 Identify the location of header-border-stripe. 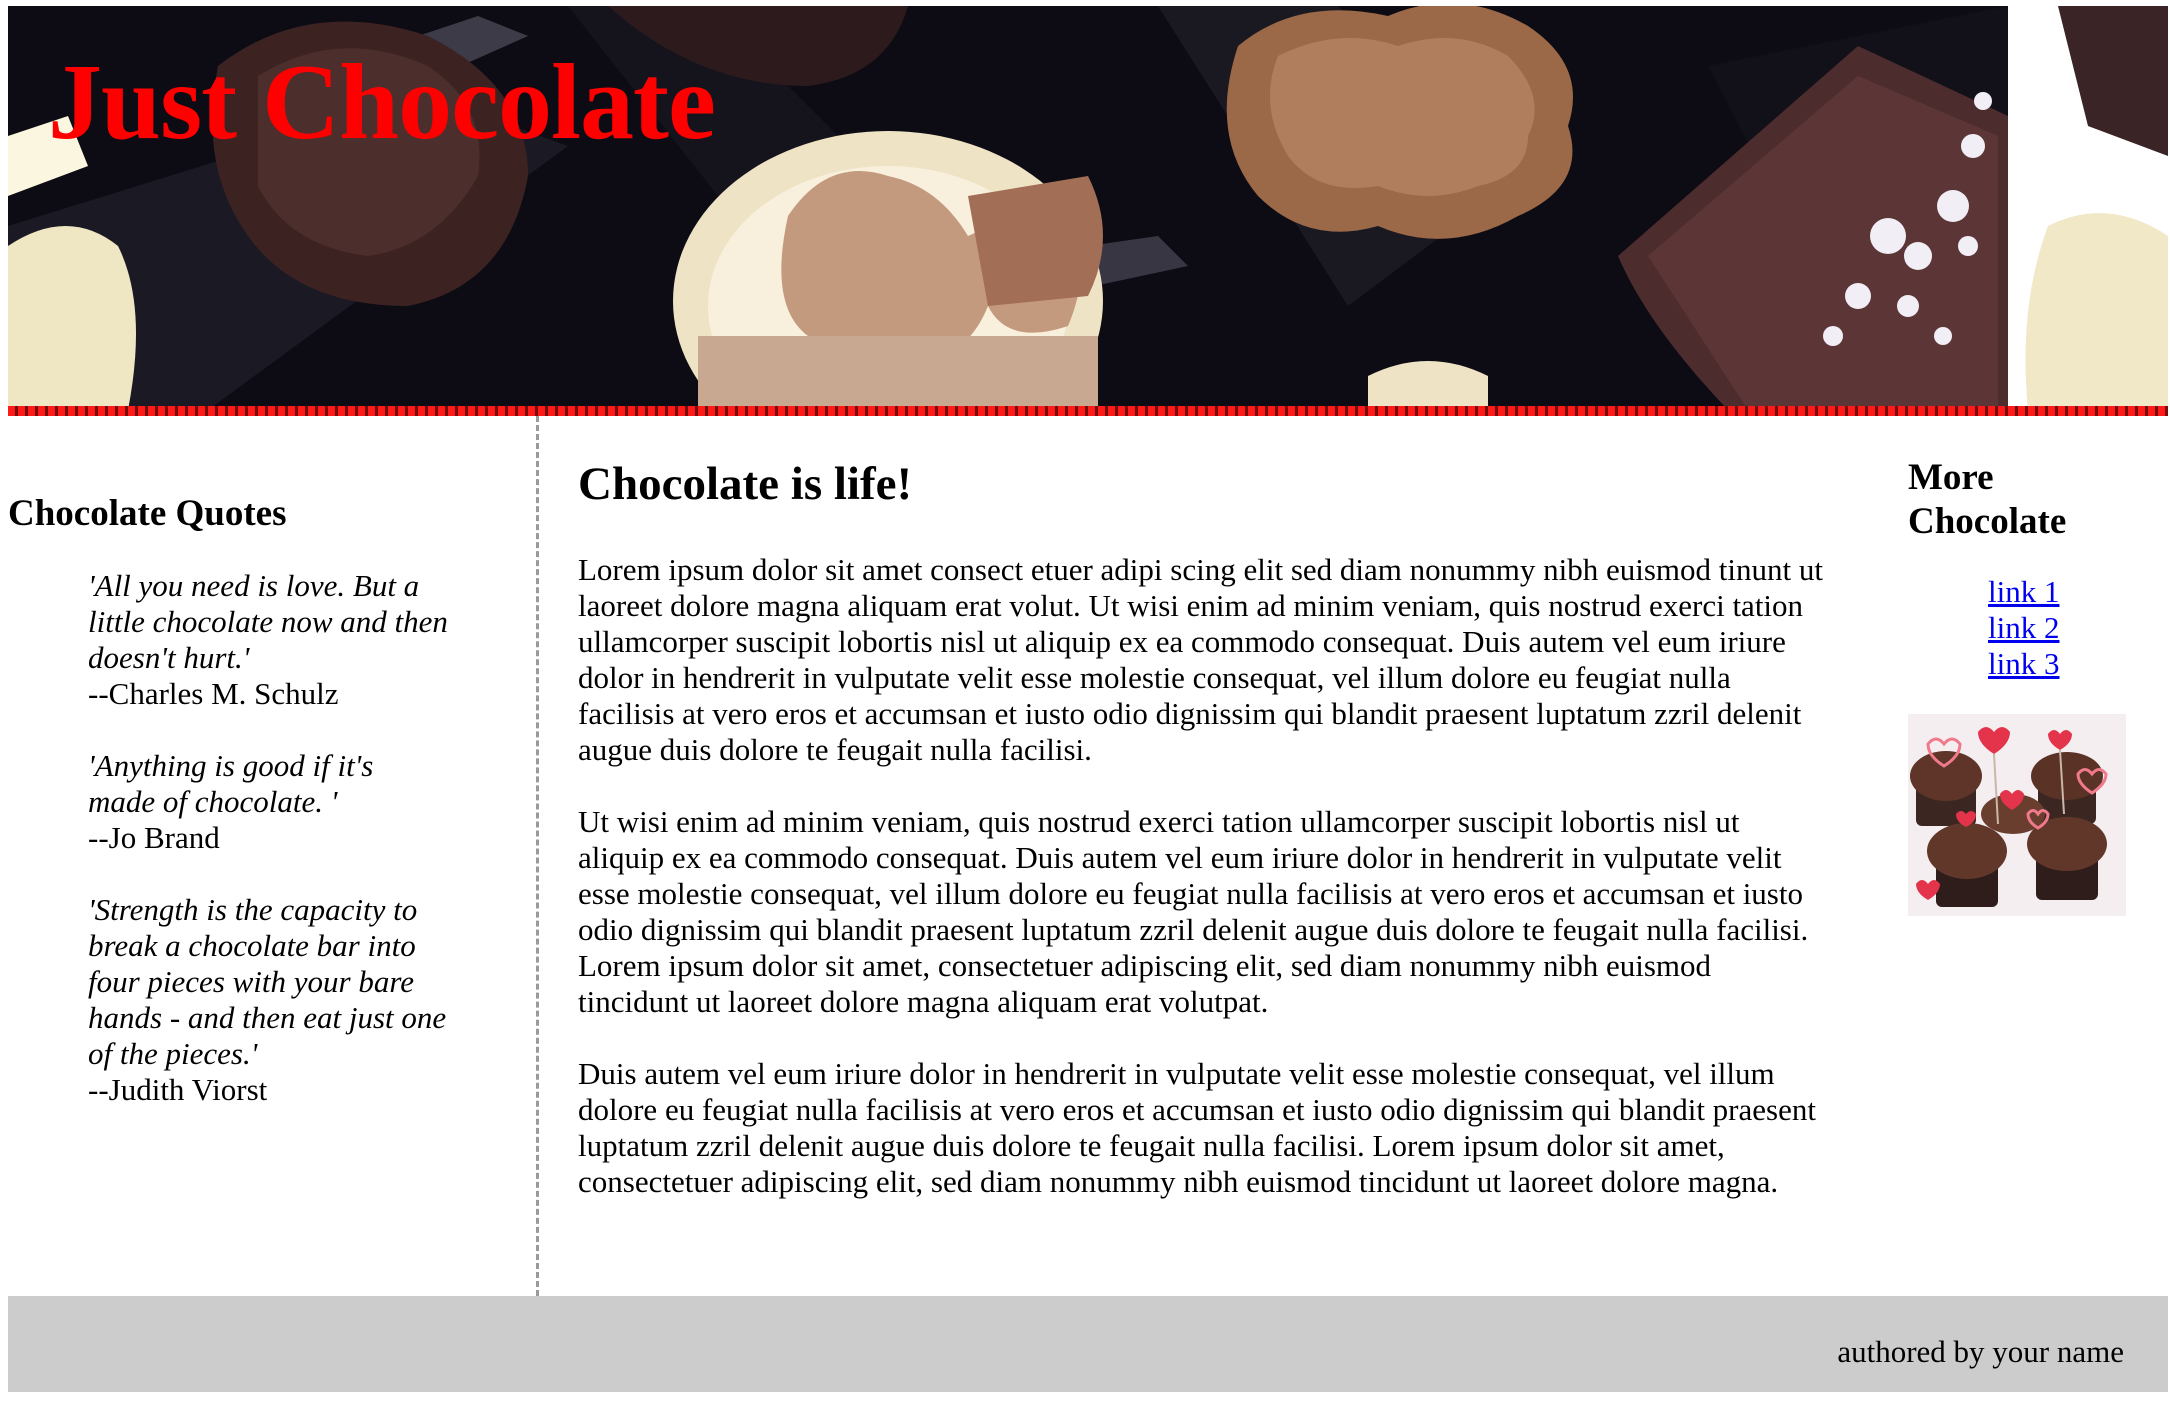
(1088, 411).